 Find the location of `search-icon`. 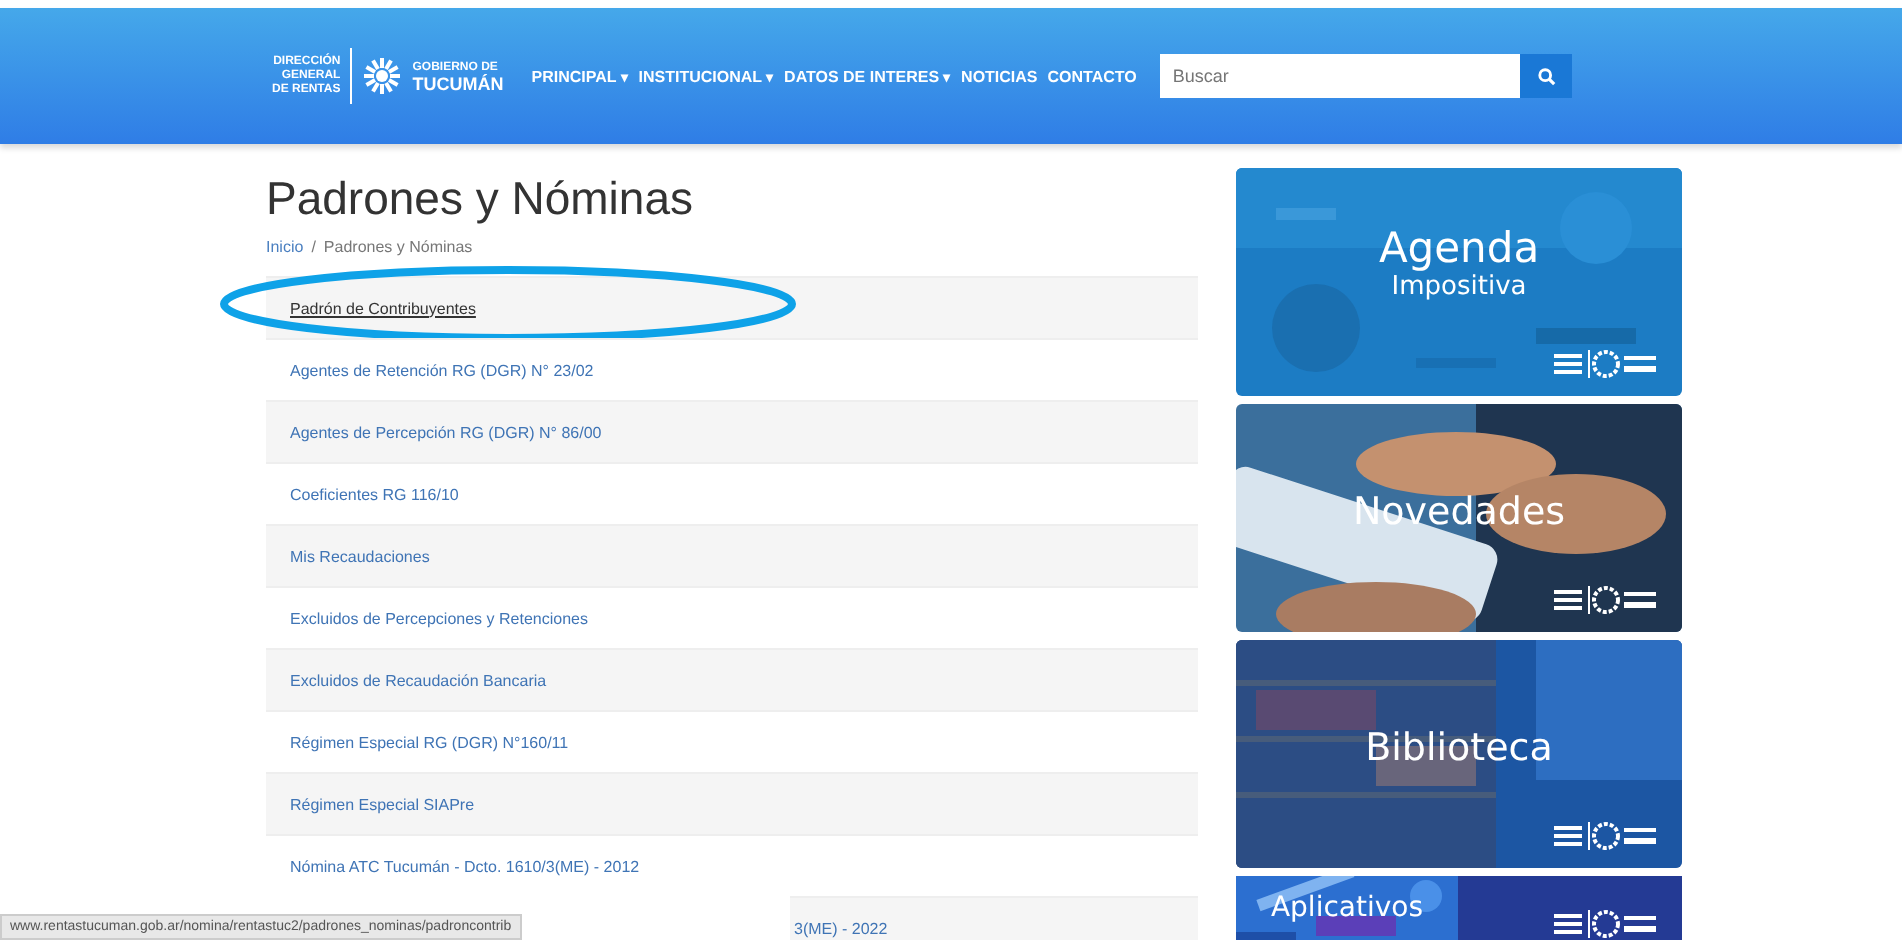

search-icon is located at coordinates (1546, 76).